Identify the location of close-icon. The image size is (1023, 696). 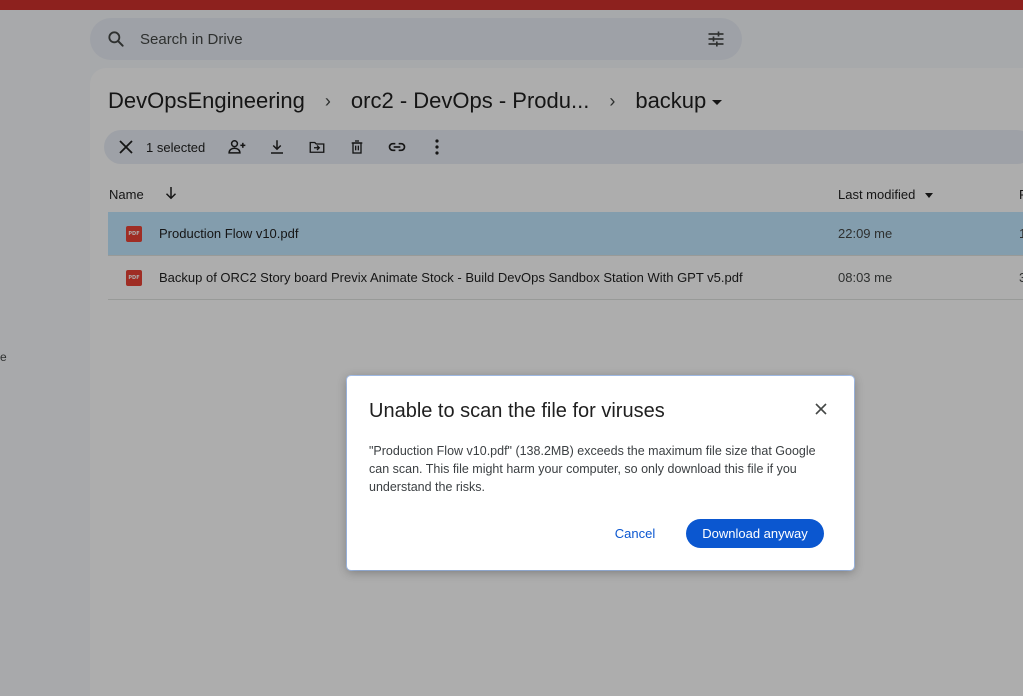
(821, 409).